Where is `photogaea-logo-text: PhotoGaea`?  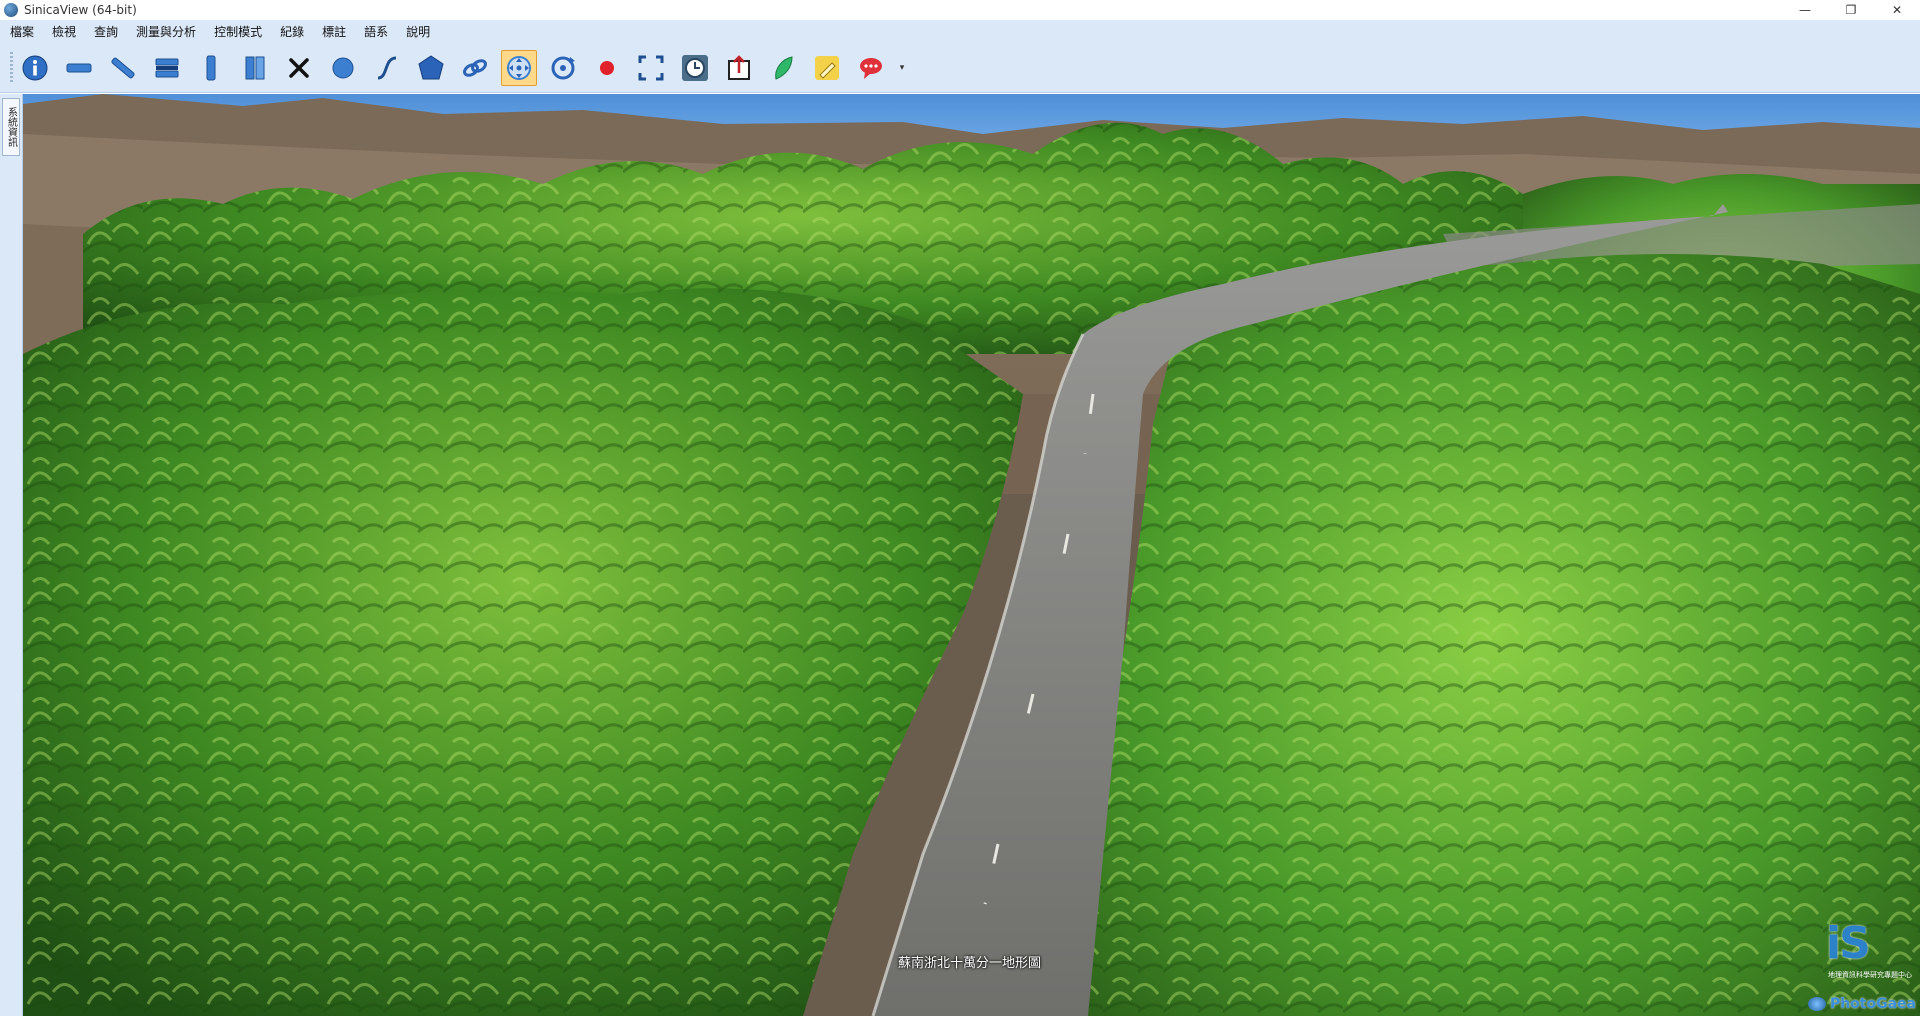
photogaea-logo-text: PhotoGaea is located at coordinates (1872, 1004).